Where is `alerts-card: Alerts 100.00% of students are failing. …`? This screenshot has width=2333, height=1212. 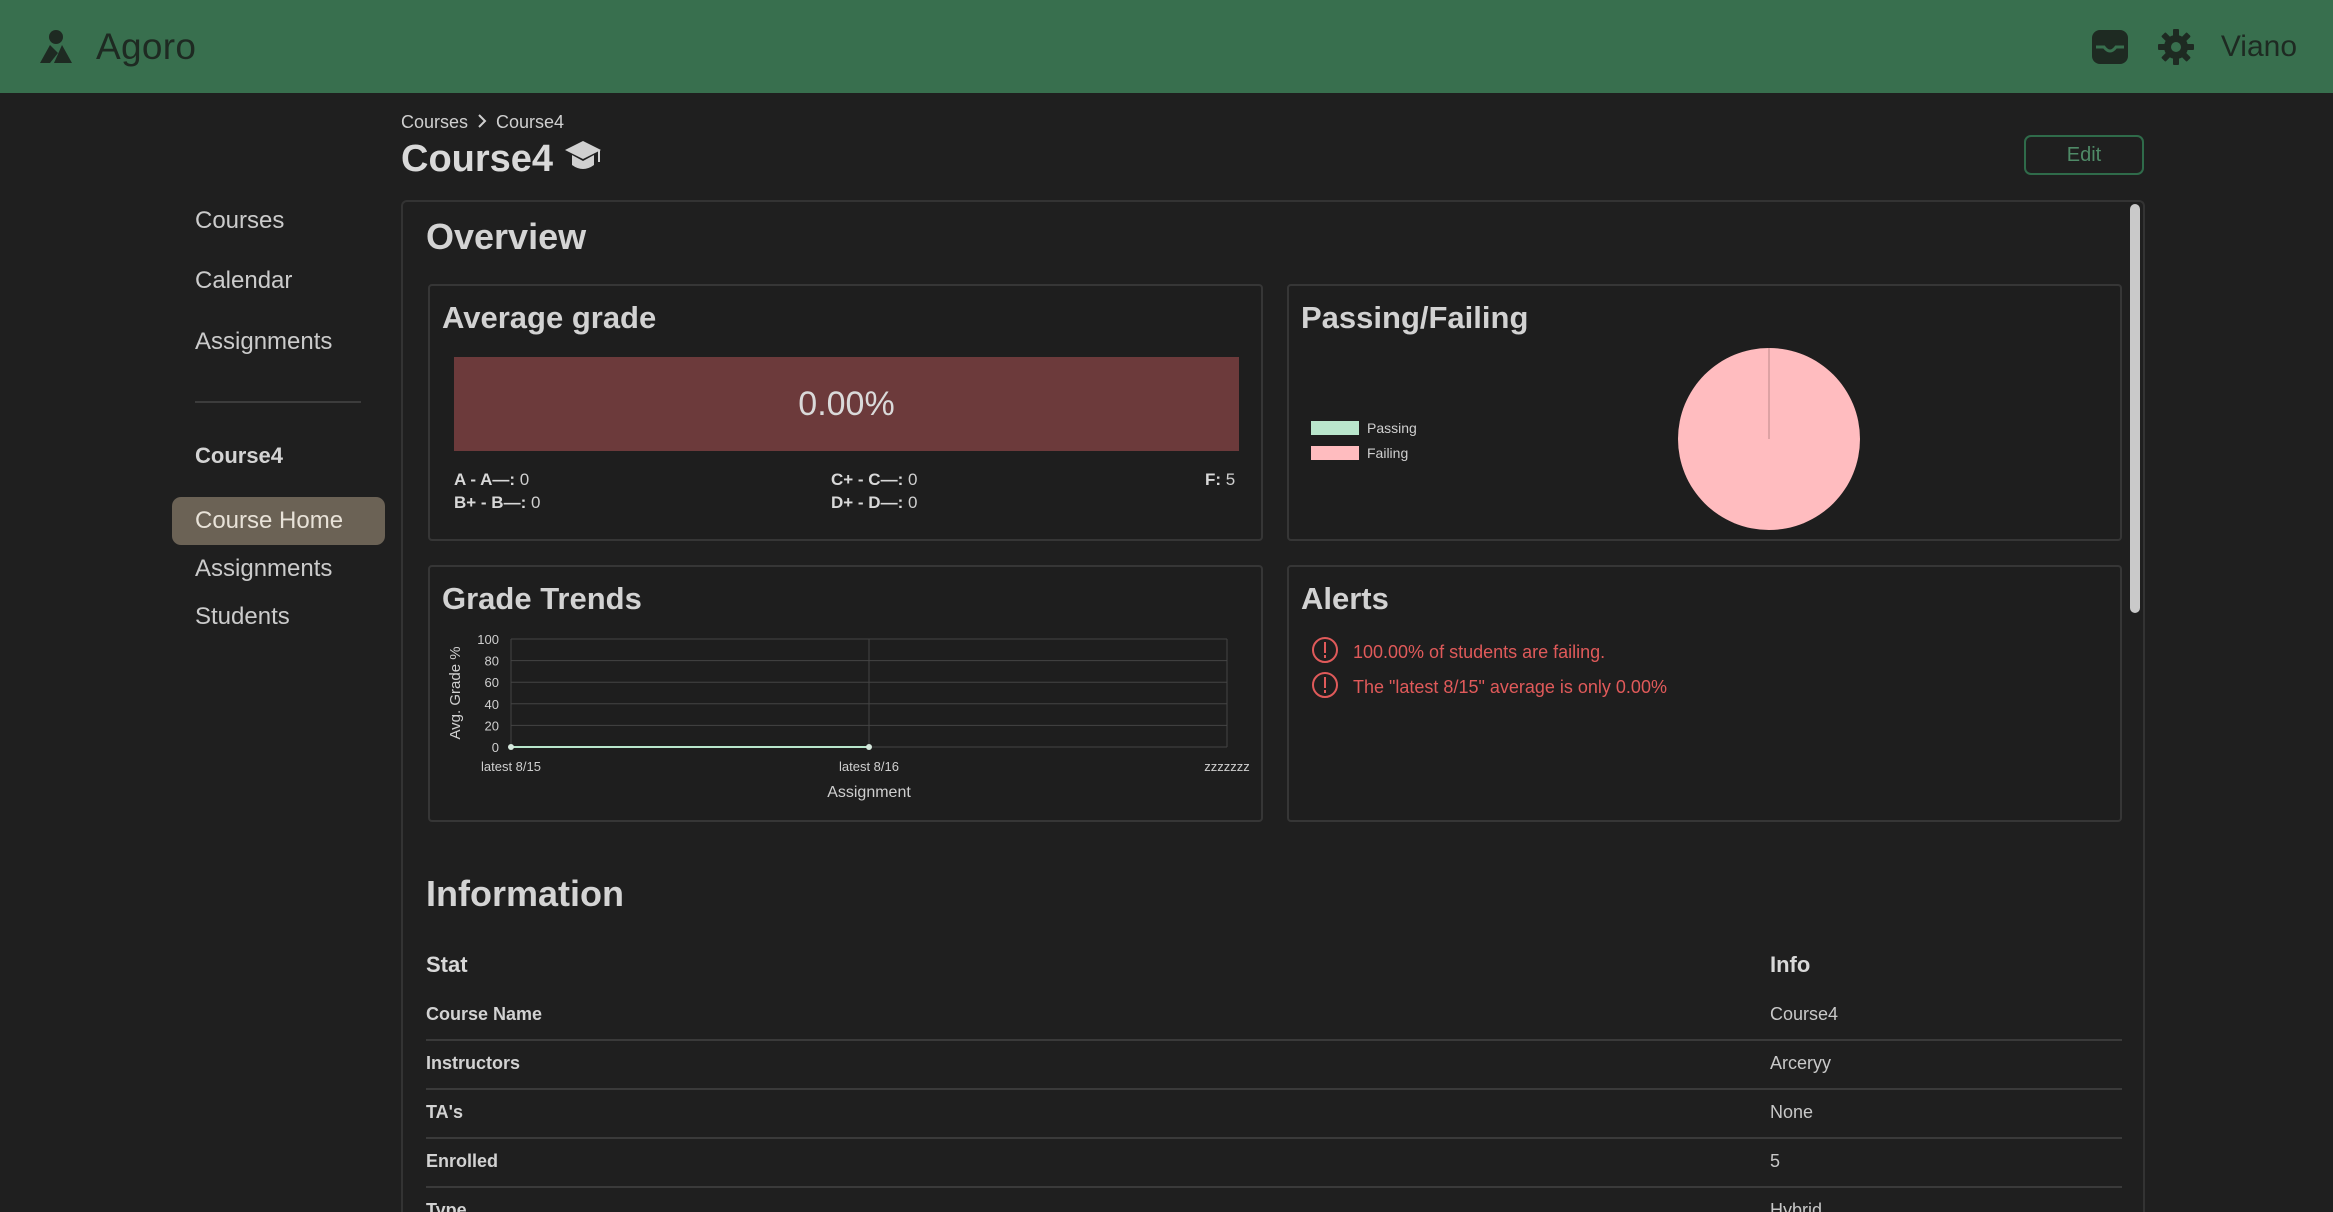
alerts-card: Alerts 100.00% of students are failing. … is located at coordinates (1704, 693).